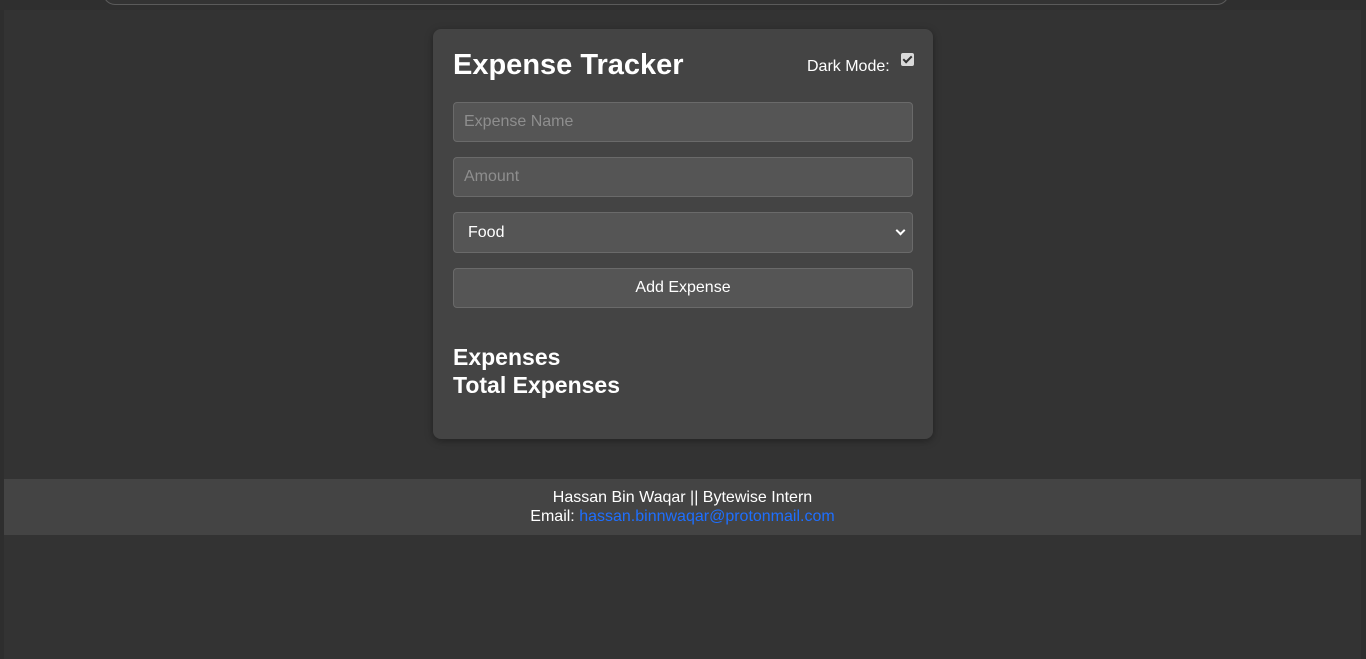 This screenshot has width=1366, height=659. I want to click on footer-credit: Hassan Bin Waqar || Bytewise Intern, so click(682, 497).